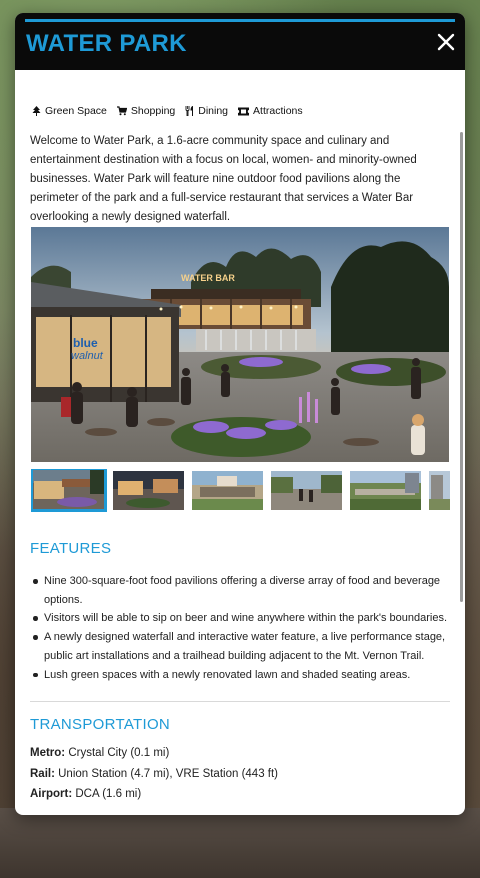 This screenshot has width=480, height=878. I want to click on category-tags: Green Space Shopping Dining Attractions, so click(167, 111).